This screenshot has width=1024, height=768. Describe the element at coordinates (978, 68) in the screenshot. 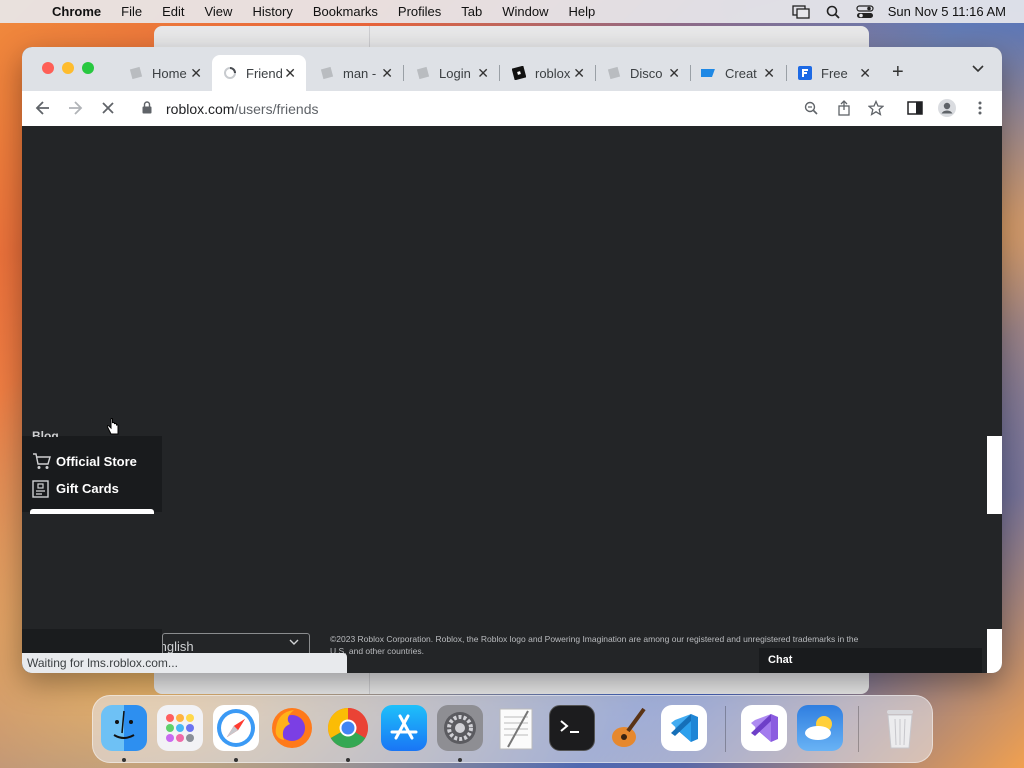

I see `tab-search-chevron-icon` at that location.